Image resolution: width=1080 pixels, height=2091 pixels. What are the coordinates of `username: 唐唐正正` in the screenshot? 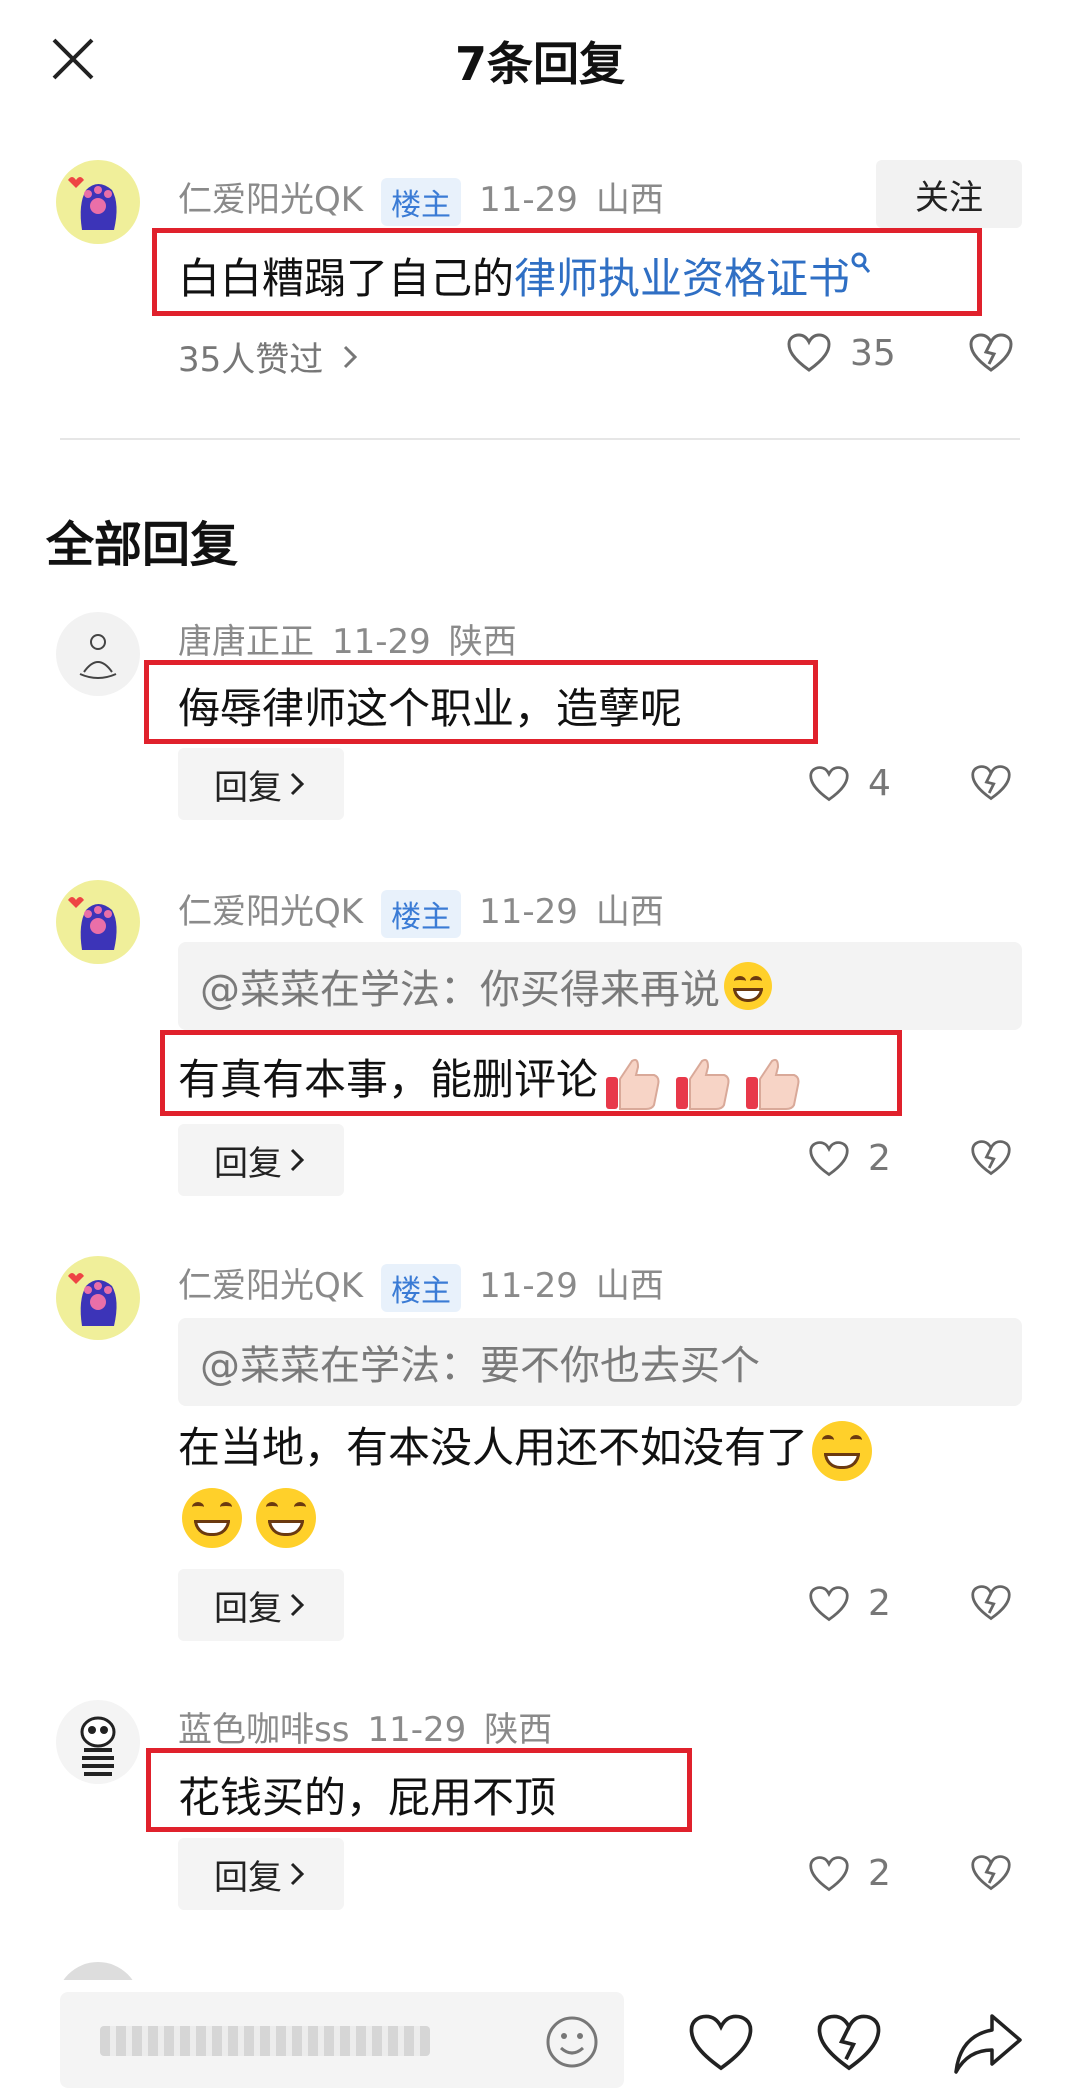 It's located at (246, 642).